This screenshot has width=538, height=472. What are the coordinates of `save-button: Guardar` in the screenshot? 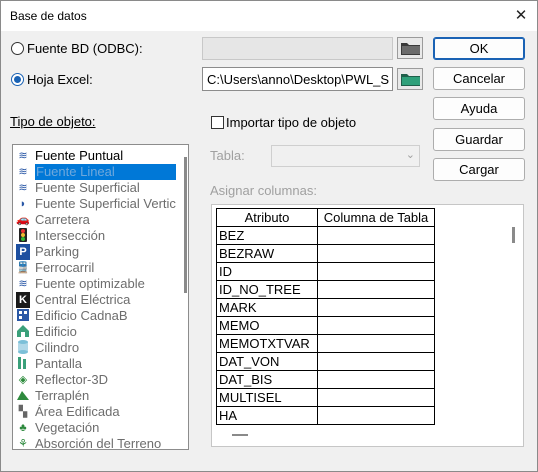 It's located at (479, 139).